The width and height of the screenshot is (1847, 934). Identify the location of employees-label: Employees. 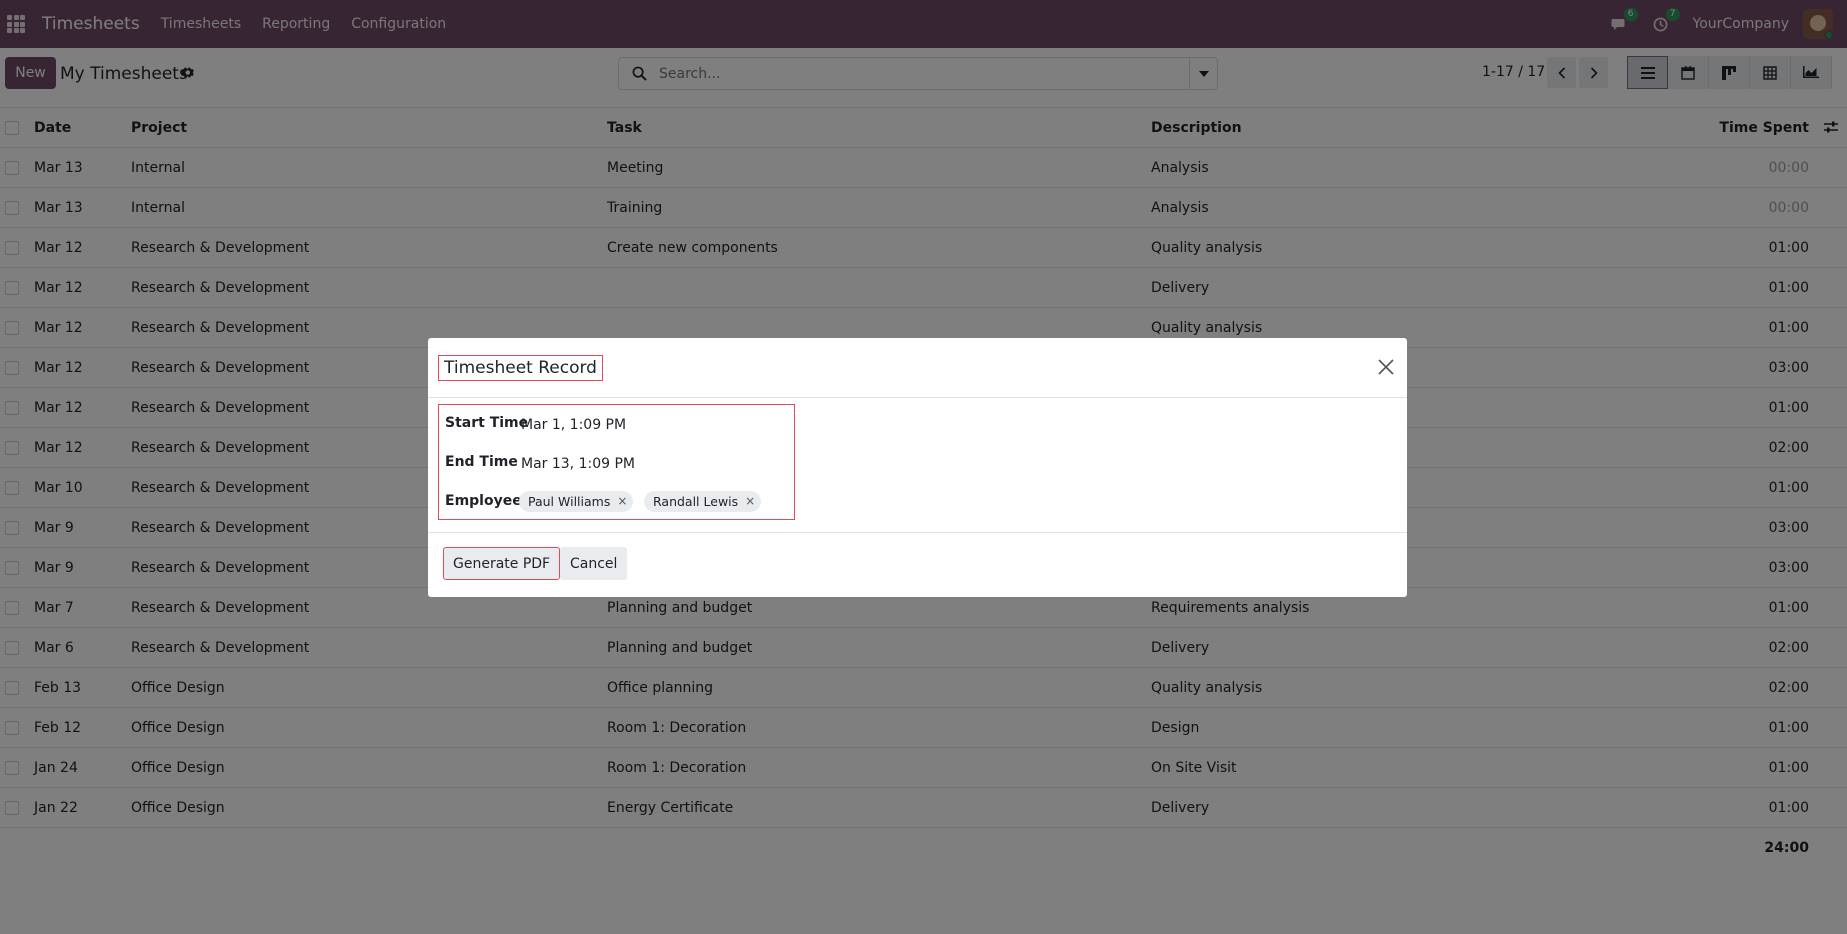
(488, 501).